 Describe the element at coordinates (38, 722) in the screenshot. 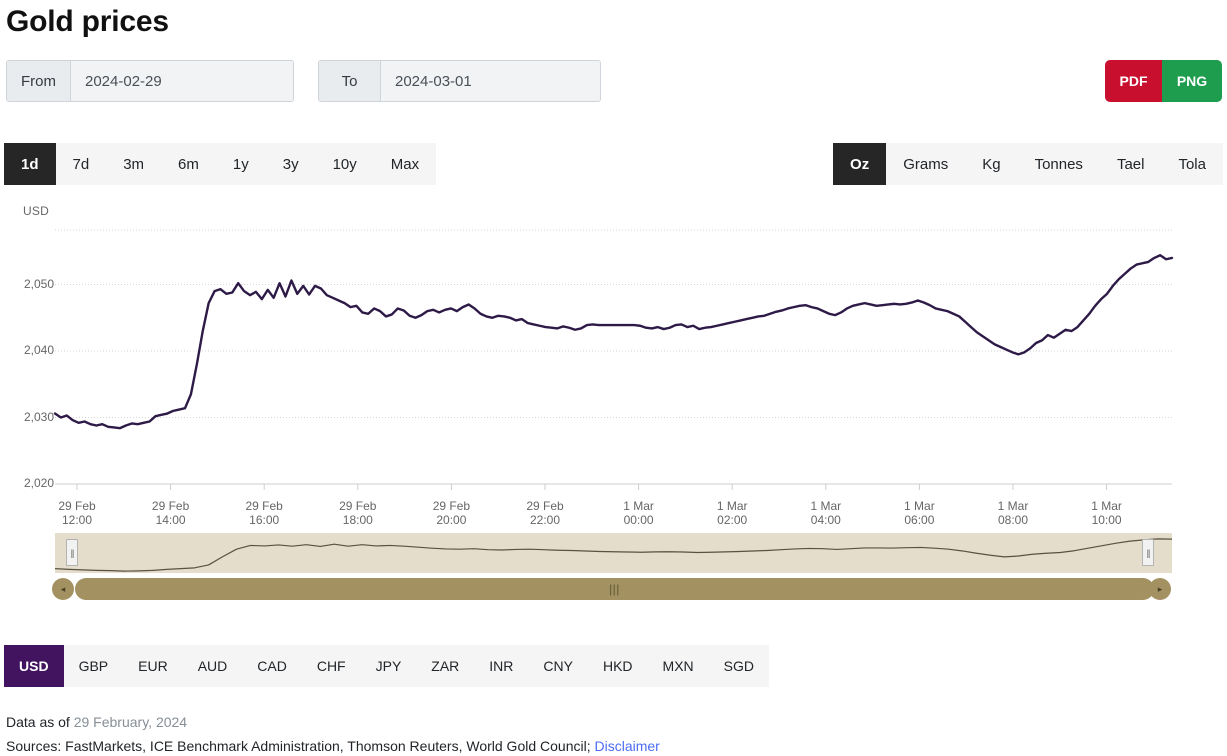

I see `data-as-of-label: Data as of` at that location.